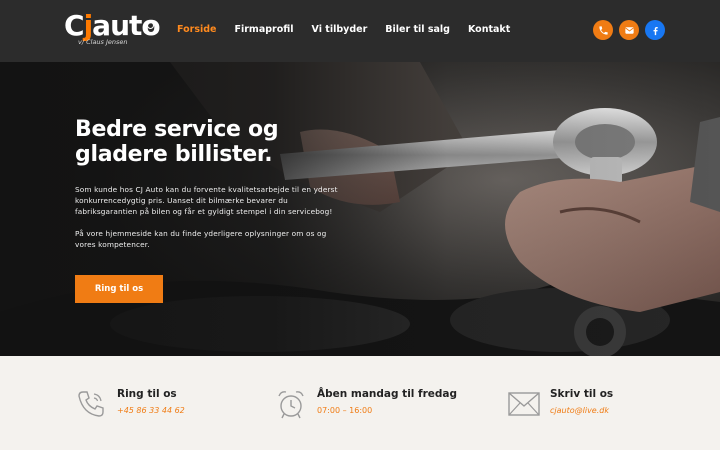  What do you see at coordinates (177, 142) in the screenshot?
I see `hero-title: Bedre service og gladere billister.` at bounding box center [177, 142].